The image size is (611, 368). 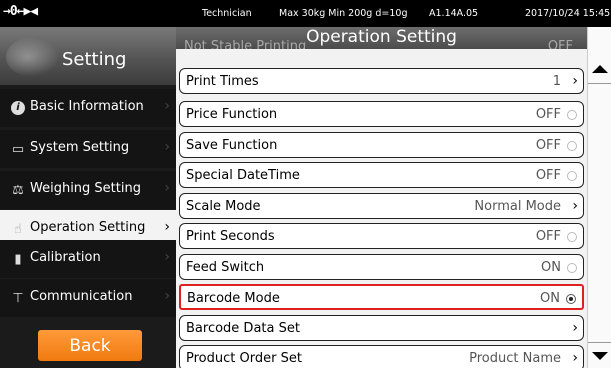 I want to click on sidebar-item-communication: ⊤ Communication ›, so click(x=88, y=298).